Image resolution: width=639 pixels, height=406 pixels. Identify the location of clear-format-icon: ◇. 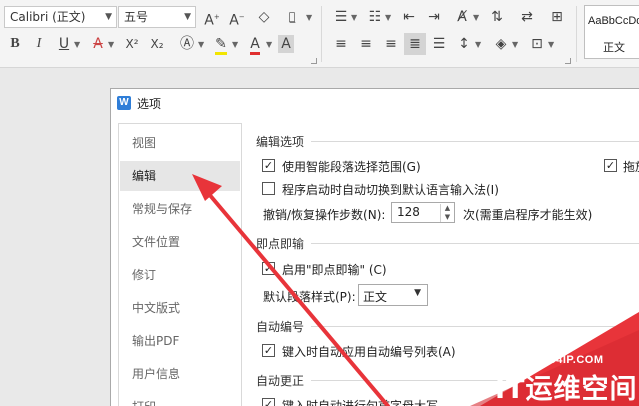
(264, 17).